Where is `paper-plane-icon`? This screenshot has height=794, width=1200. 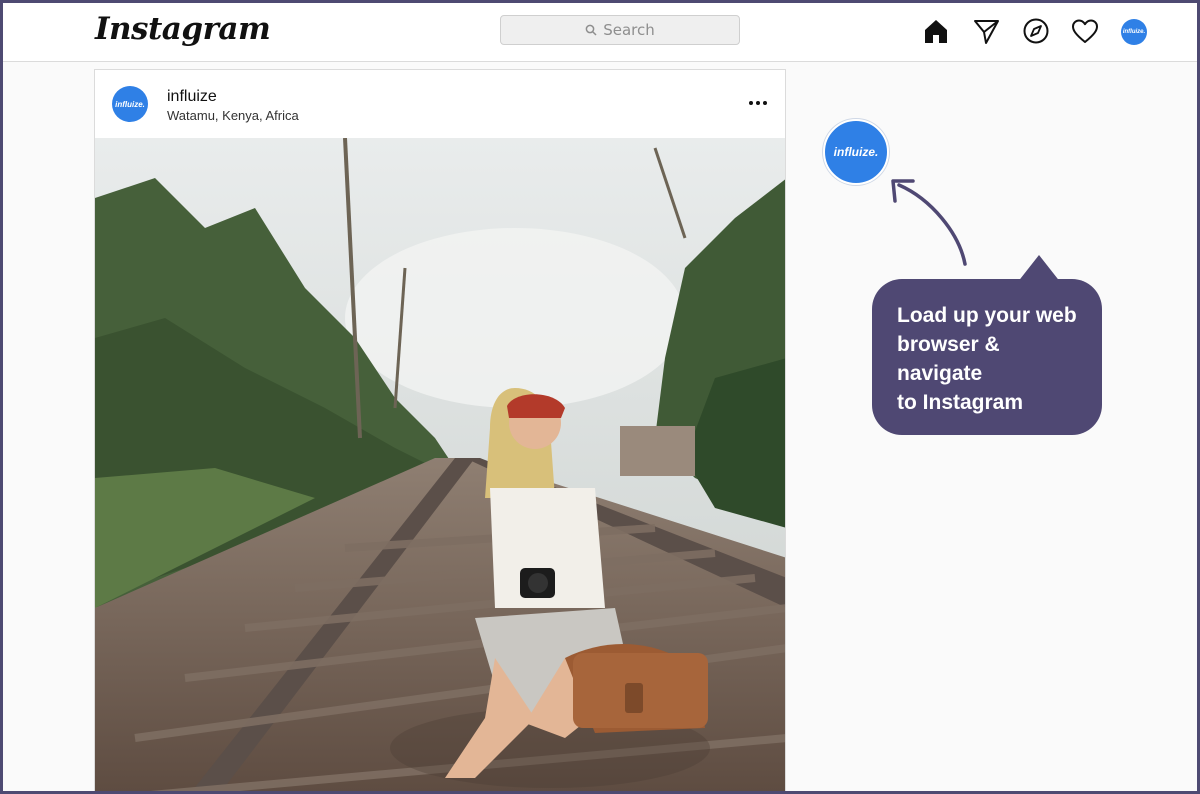
paper-plane-icon is located at coordinates (986, 31).